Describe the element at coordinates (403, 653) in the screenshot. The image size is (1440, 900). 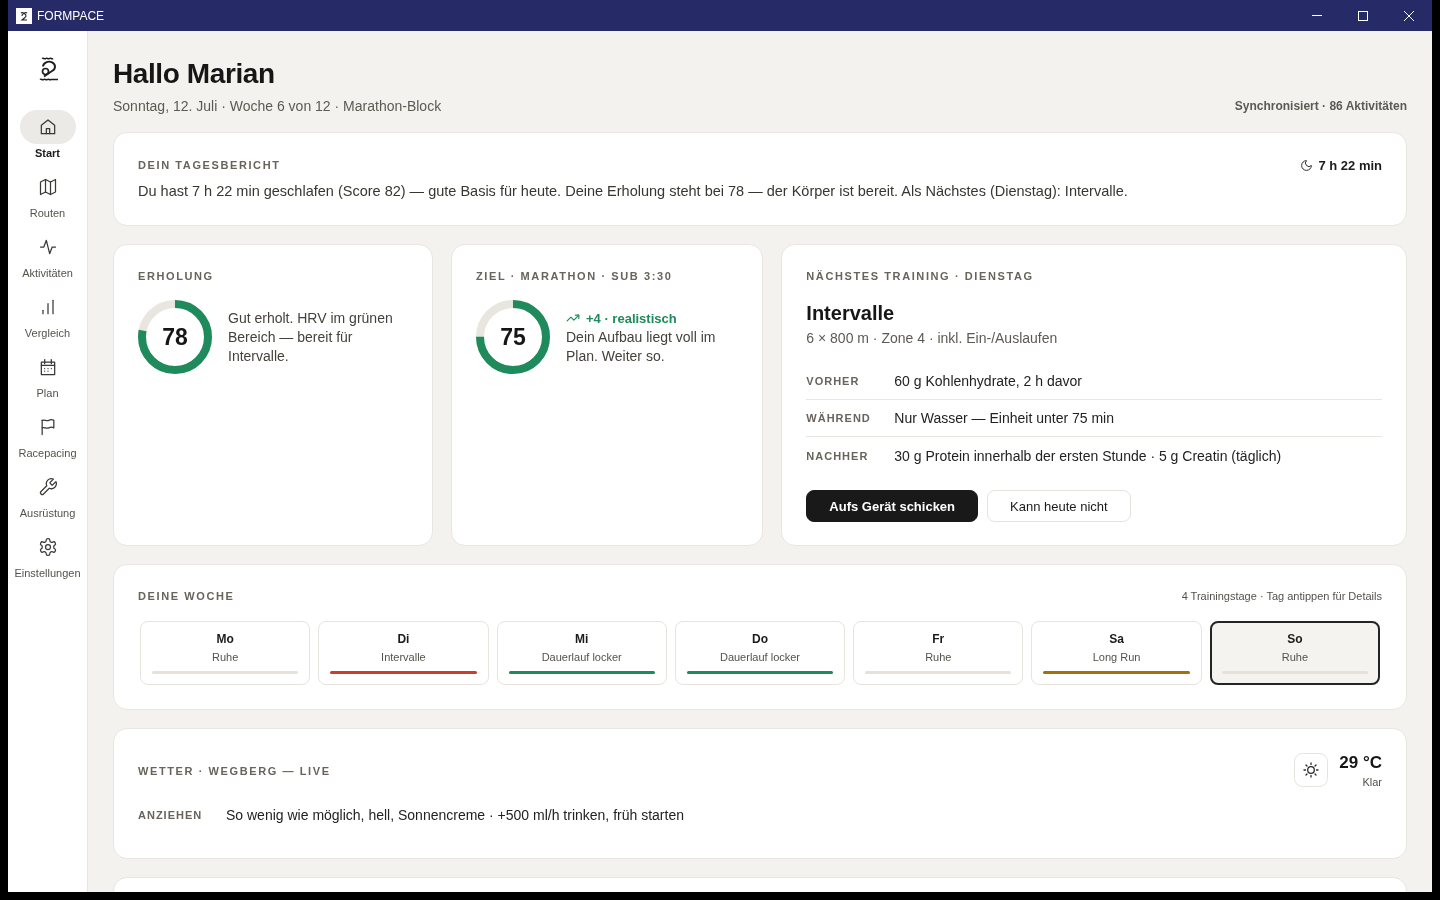
I see `day-tile: Di Intervalle` at that location.